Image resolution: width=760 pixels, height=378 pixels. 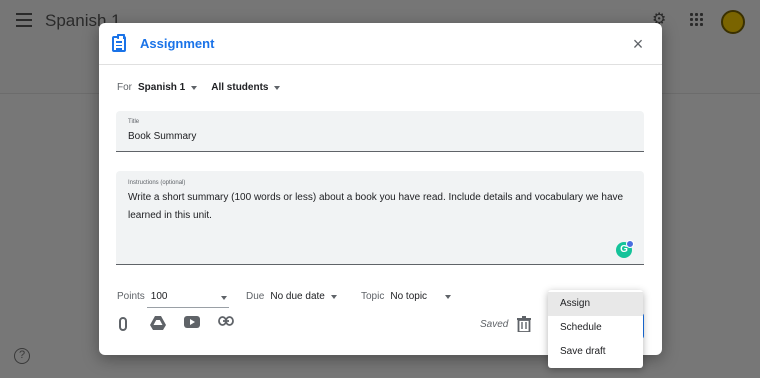 I want to click on menu-item-save-draft: Save draft, so click(x=595, y=352).